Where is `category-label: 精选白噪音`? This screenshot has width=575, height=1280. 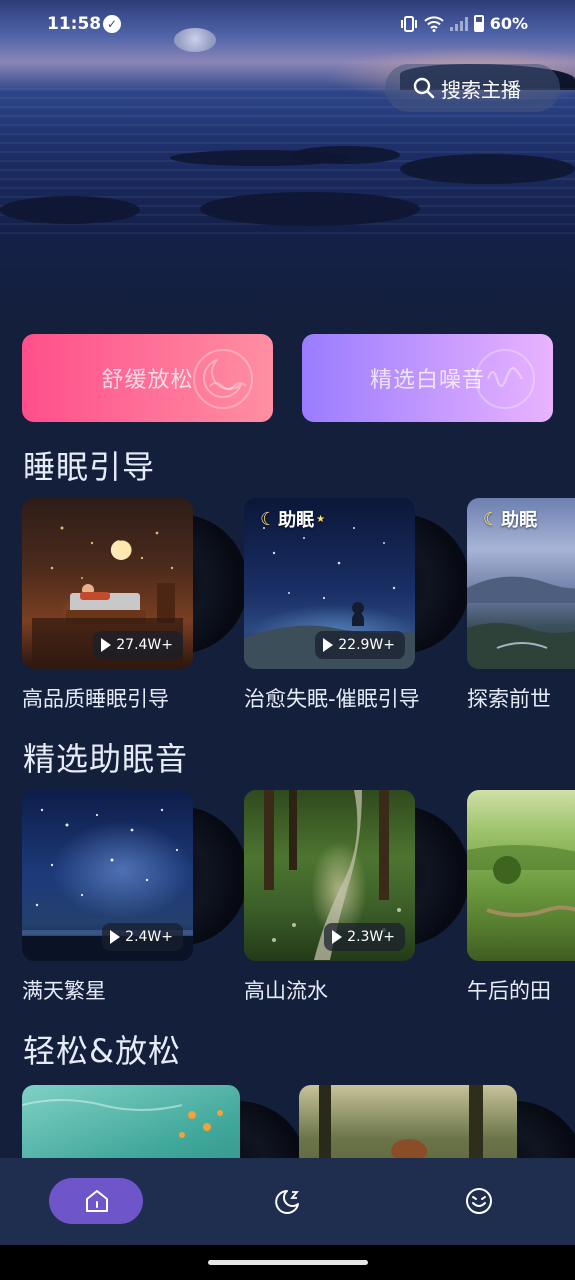
category-label: 精选白噪音 is located at coordinates (427, 380).